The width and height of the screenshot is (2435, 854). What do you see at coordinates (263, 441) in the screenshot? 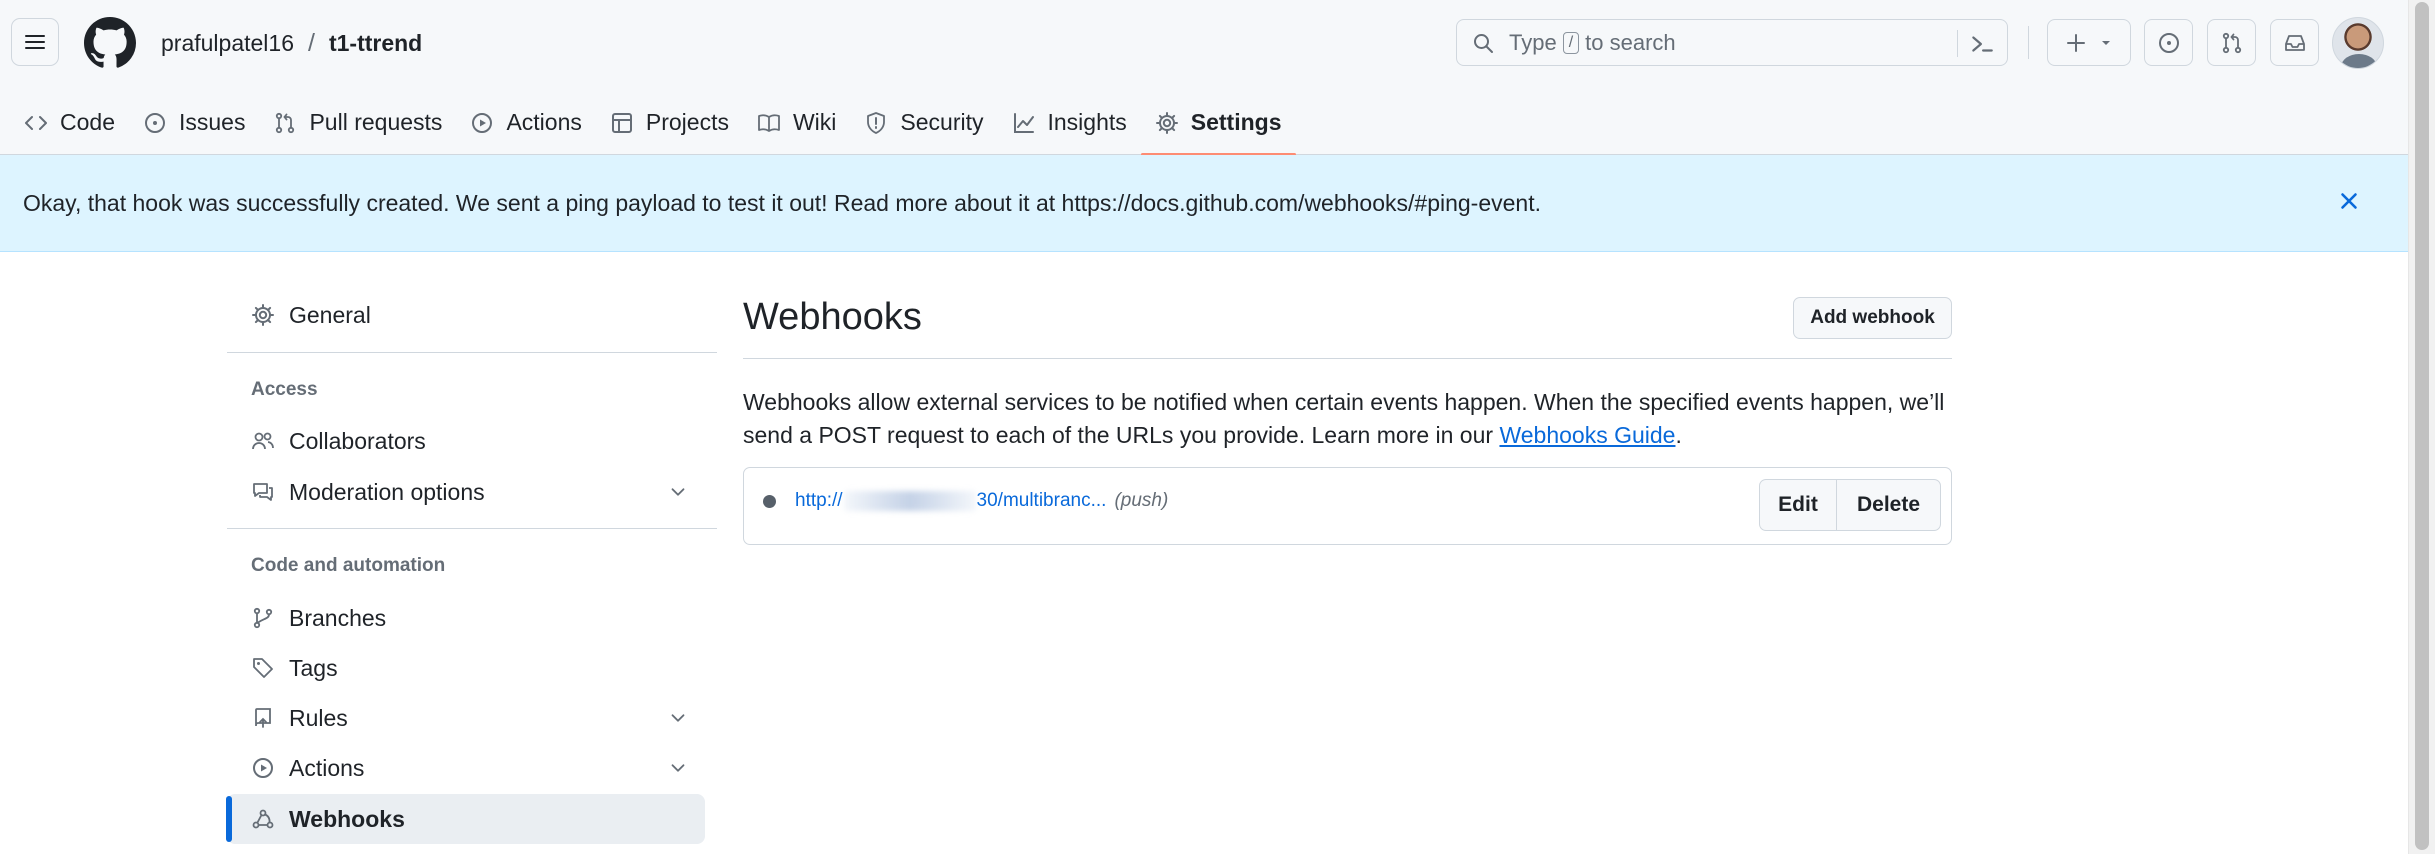
I see `people-icon` at bounding box center [263, 441].